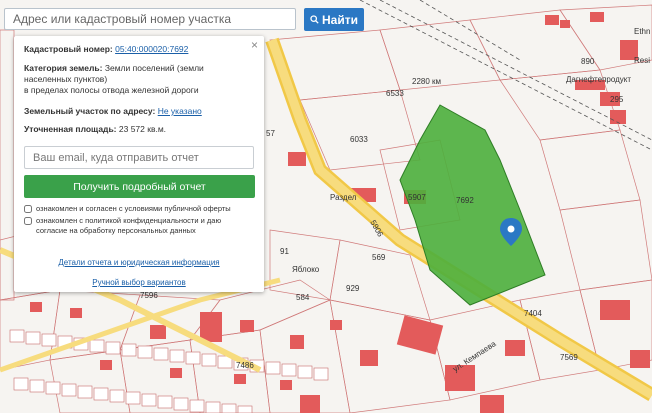 The height and width of the screenshot is (413, 652). Describe the element at coordinates (533, 313) in the screenshot. I see `label-7404: 7404` at that location.